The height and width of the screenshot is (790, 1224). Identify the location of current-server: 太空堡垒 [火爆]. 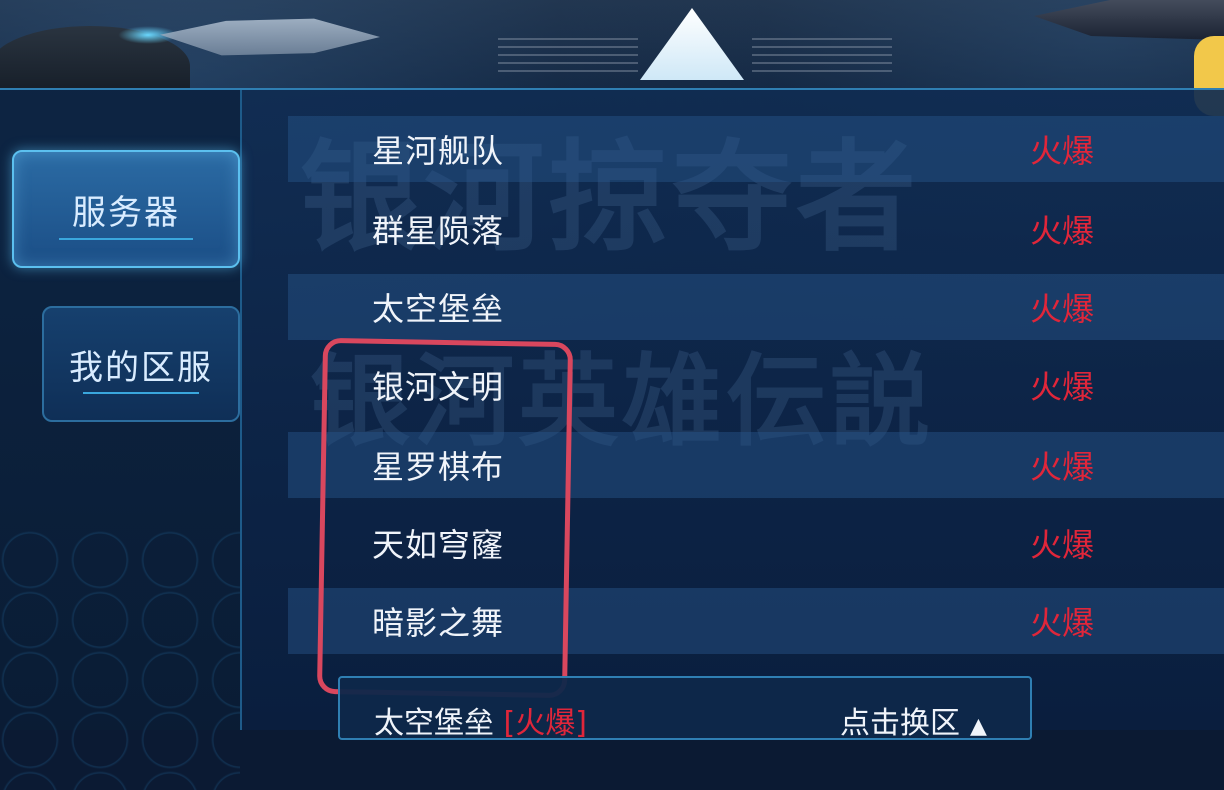
(480, 720).